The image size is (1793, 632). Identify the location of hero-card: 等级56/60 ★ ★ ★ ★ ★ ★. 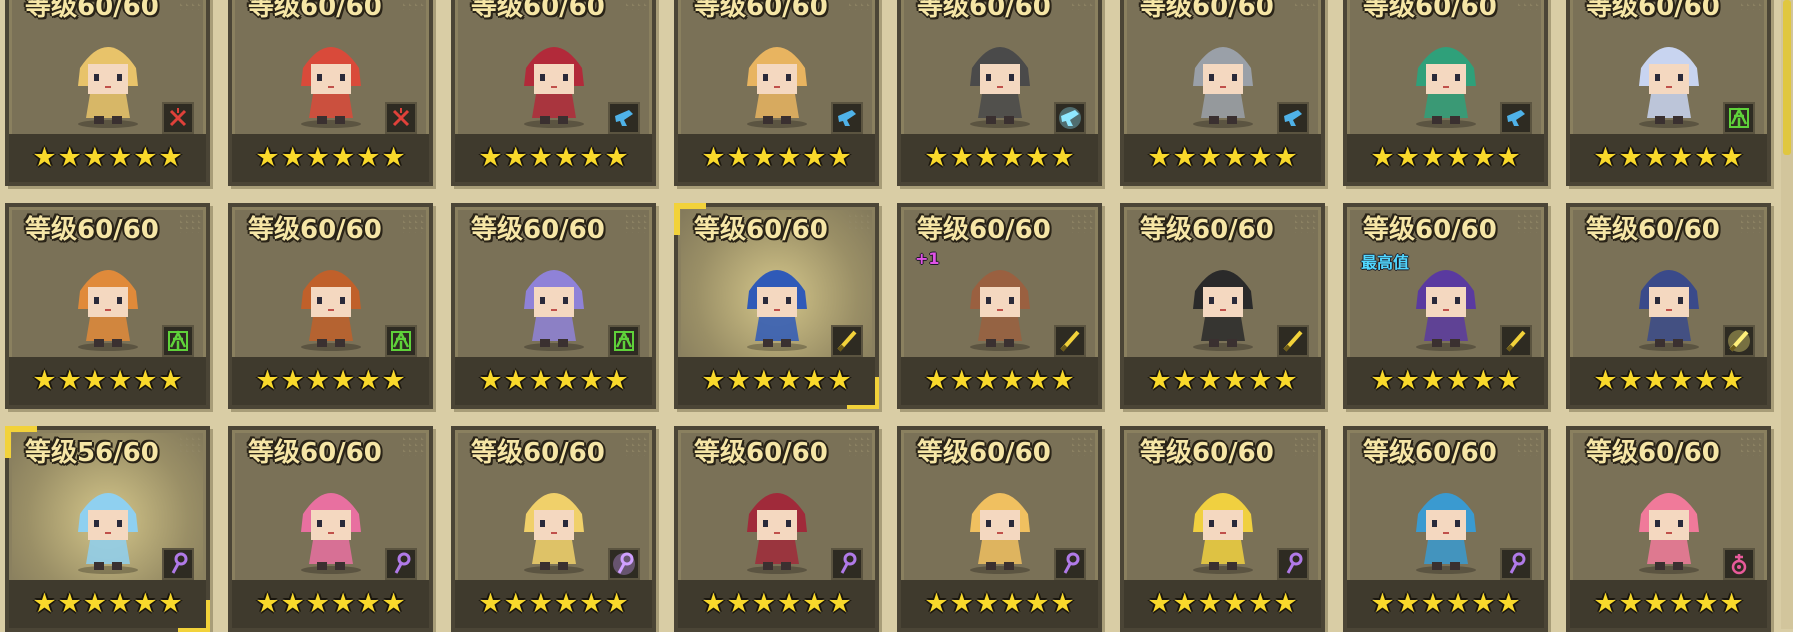
(107, 529).